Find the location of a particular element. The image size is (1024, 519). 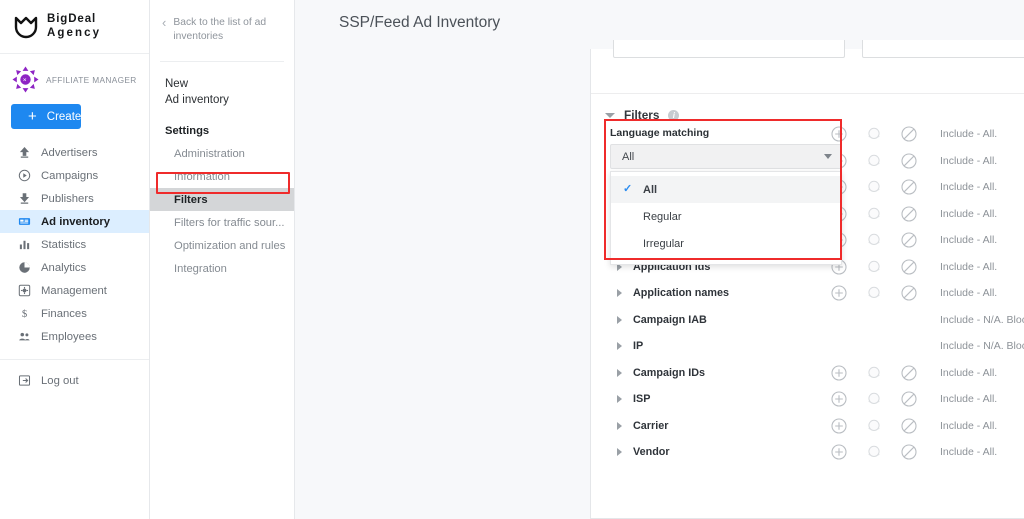

sidebar-item-analytics: Analytics is located at coordinates (74, 267).